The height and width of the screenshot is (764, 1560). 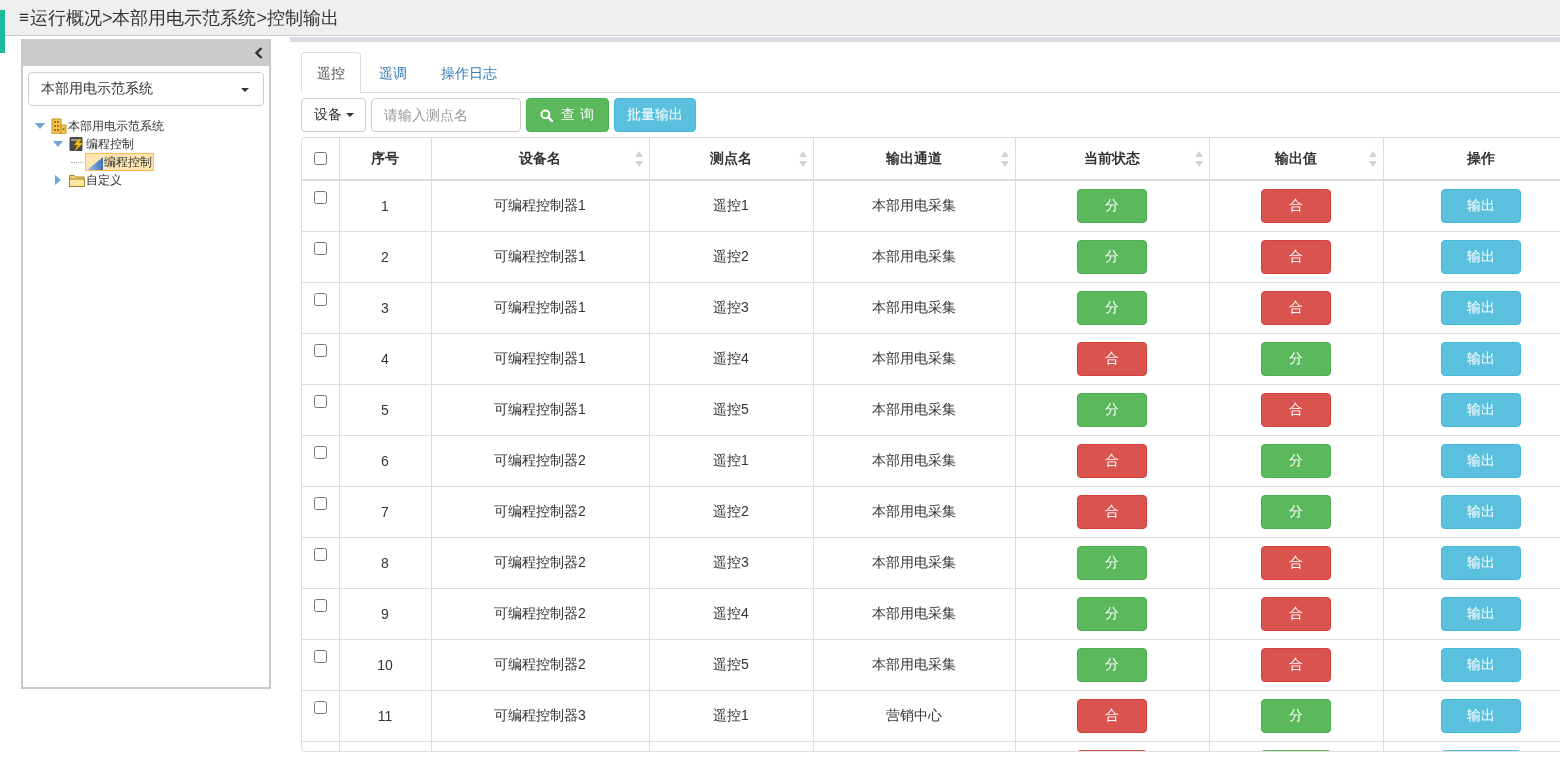 I want to click on column-header: 设备名, so click(x=540, y=158).